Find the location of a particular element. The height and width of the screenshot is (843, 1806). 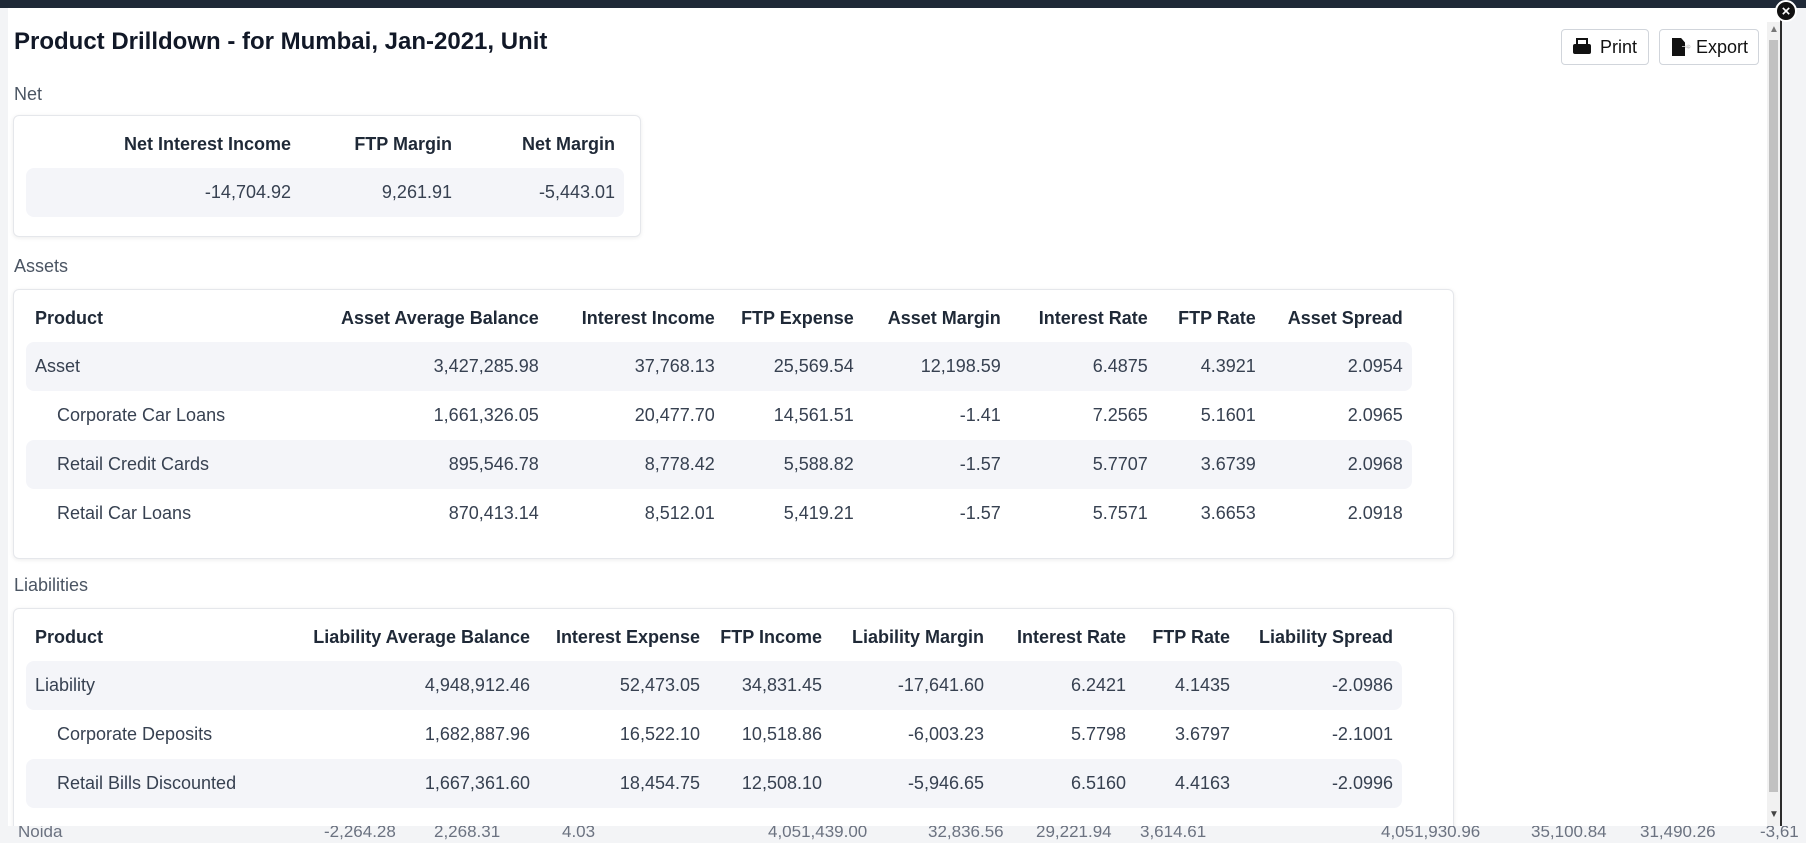

modal-toolbar: Print Export is located at coordinates (1660, 47).